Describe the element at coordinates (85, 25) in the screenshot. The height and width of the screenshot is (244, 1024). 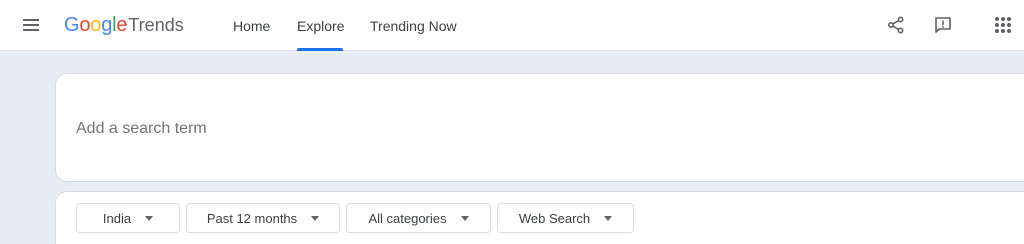
I see `logo-letter-o1: o` at that location.